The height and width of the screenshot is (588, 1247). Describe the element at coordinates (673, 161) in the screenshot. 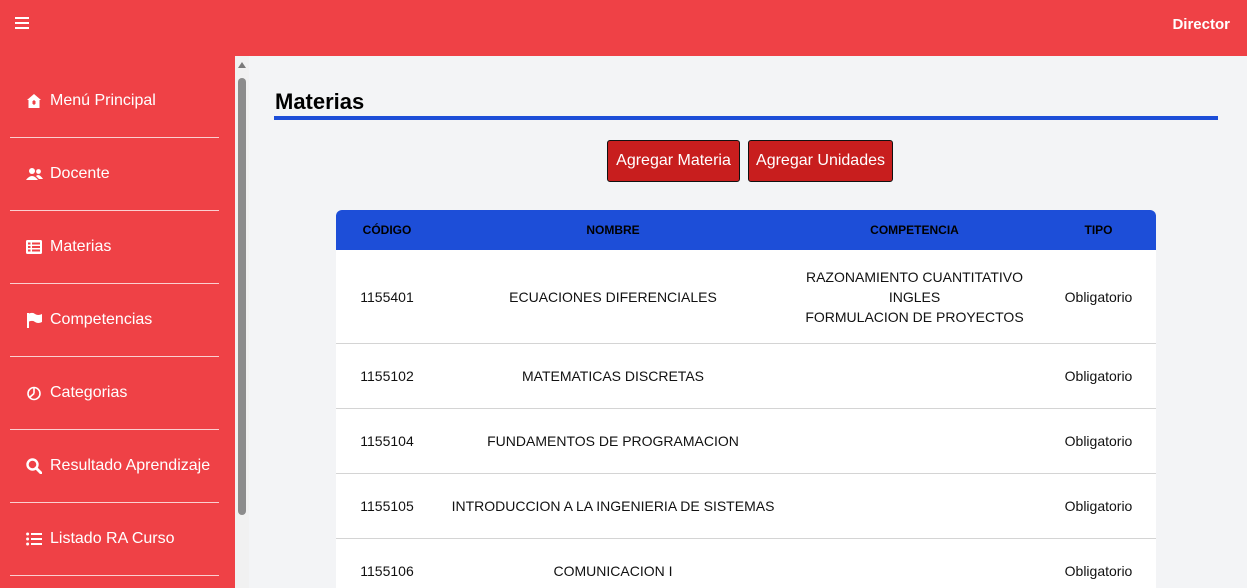

I see `add-materia-button: Agregar Materia` at that location.